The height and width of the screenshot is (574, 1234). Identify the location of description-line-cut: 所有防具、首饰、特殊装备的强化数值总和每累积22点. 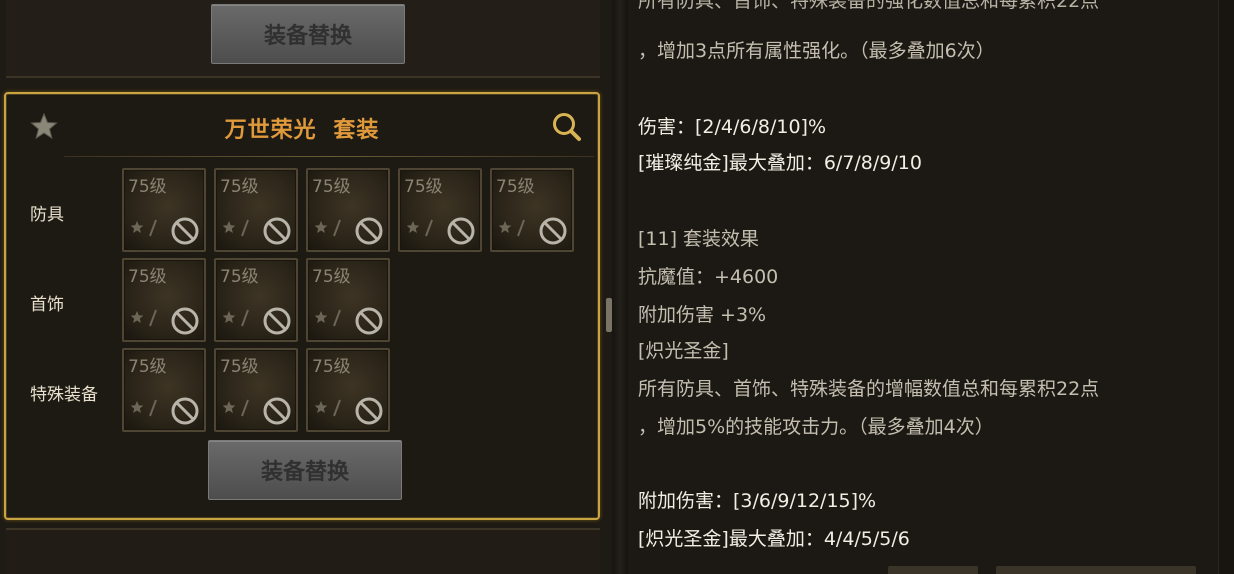
(869, 6).